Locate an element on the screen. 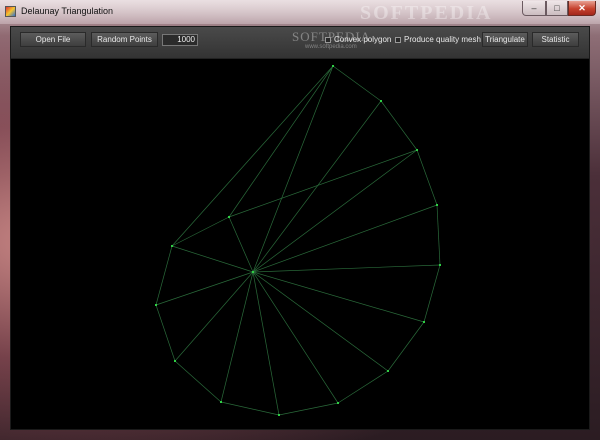 This screenshot has height=440, width=600. quality-mesh-checkbox is located at coordinates (398, 40).